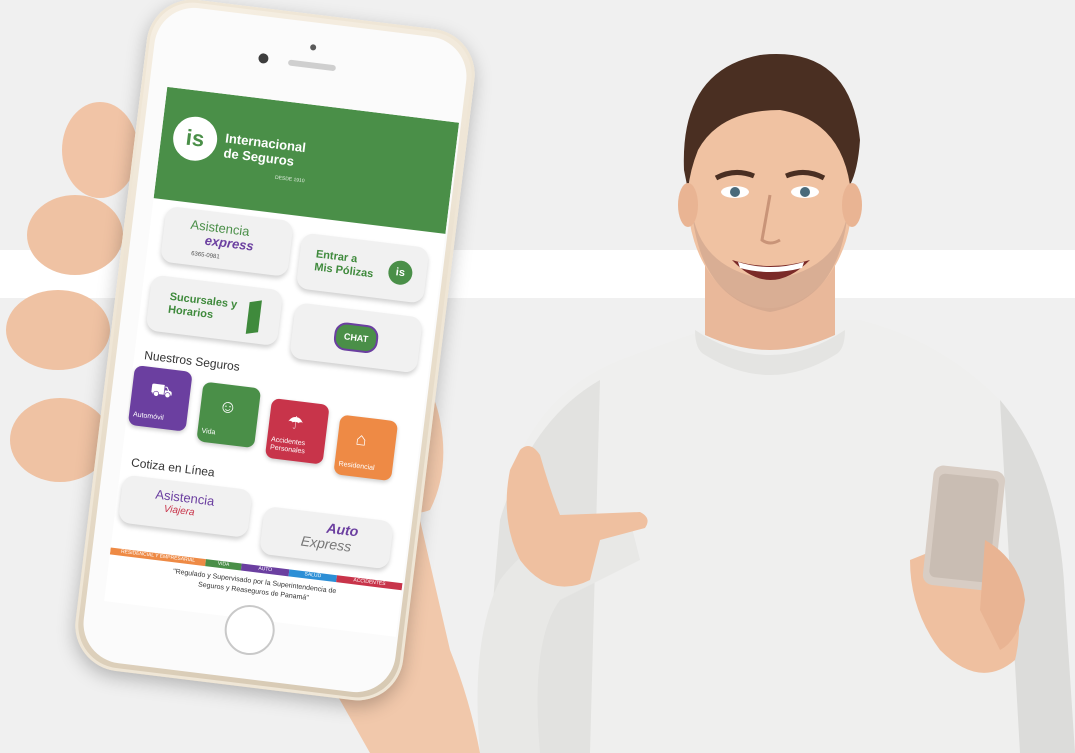 This screenshot has width=1075, height=753. I want to click on auto-express-button: Auto Express, so click(326, 537).